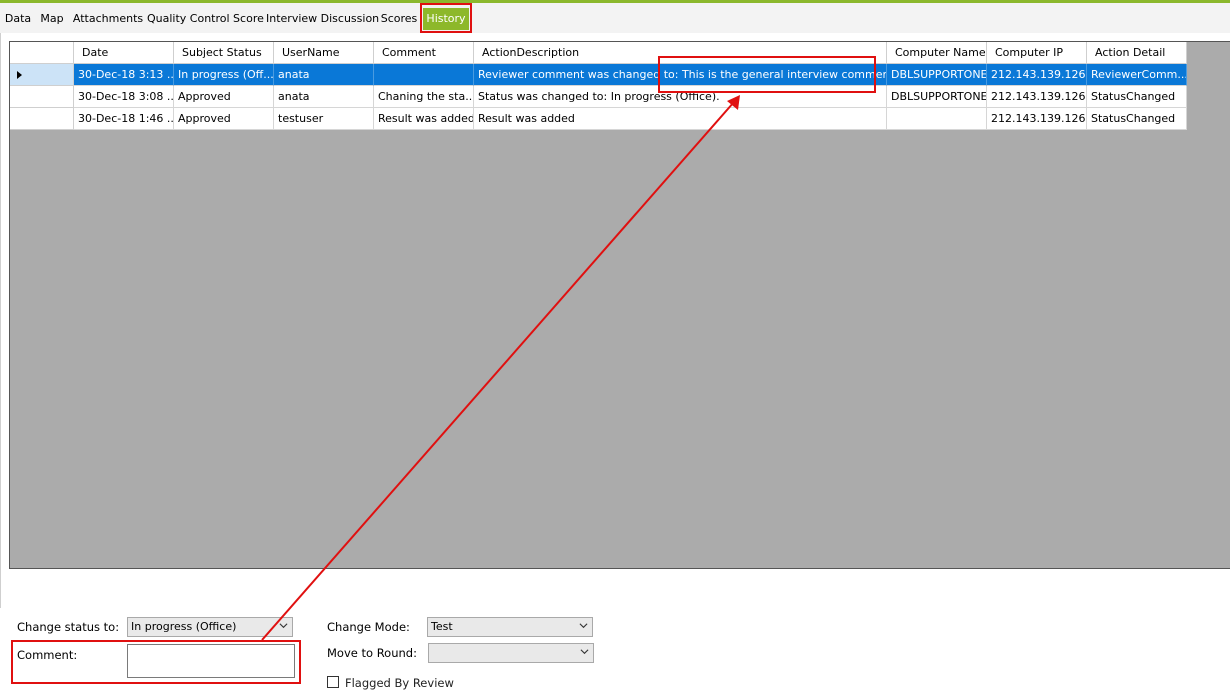 Image resolution: width=1230 pixels, height=690 pixels. I want to click on column-header-computer-ip: Computer IP, so click(1037, 53).